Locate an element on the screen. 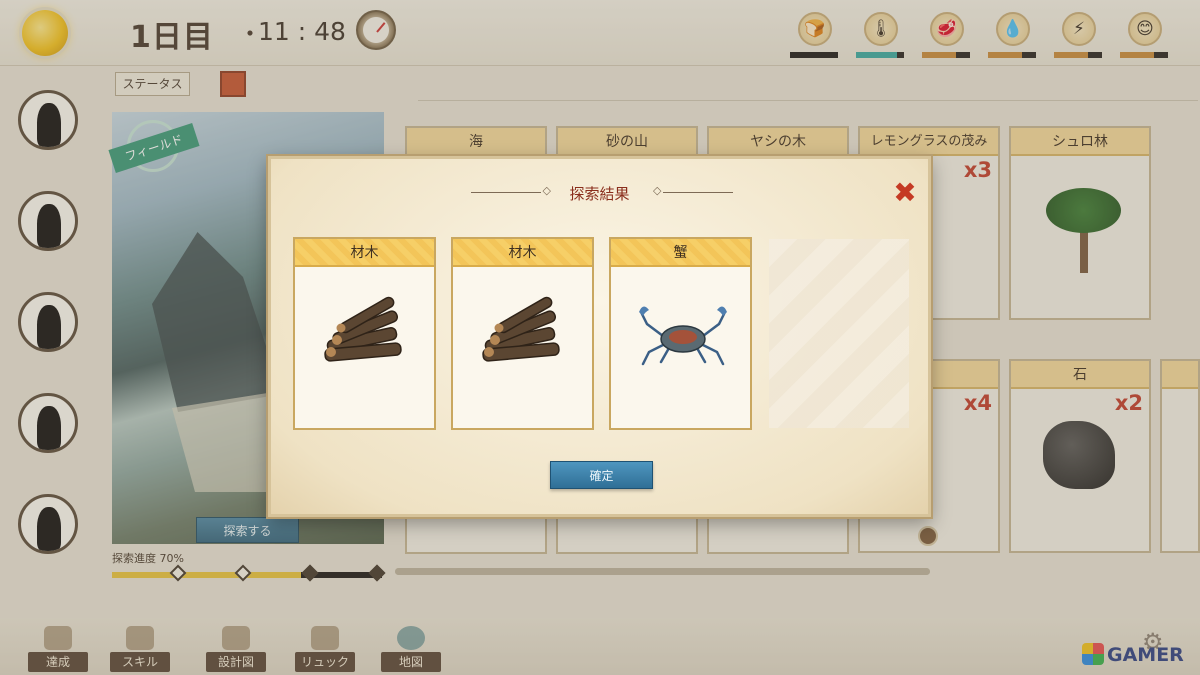  close-icon: ✖ is located at coordinates (905, 194).